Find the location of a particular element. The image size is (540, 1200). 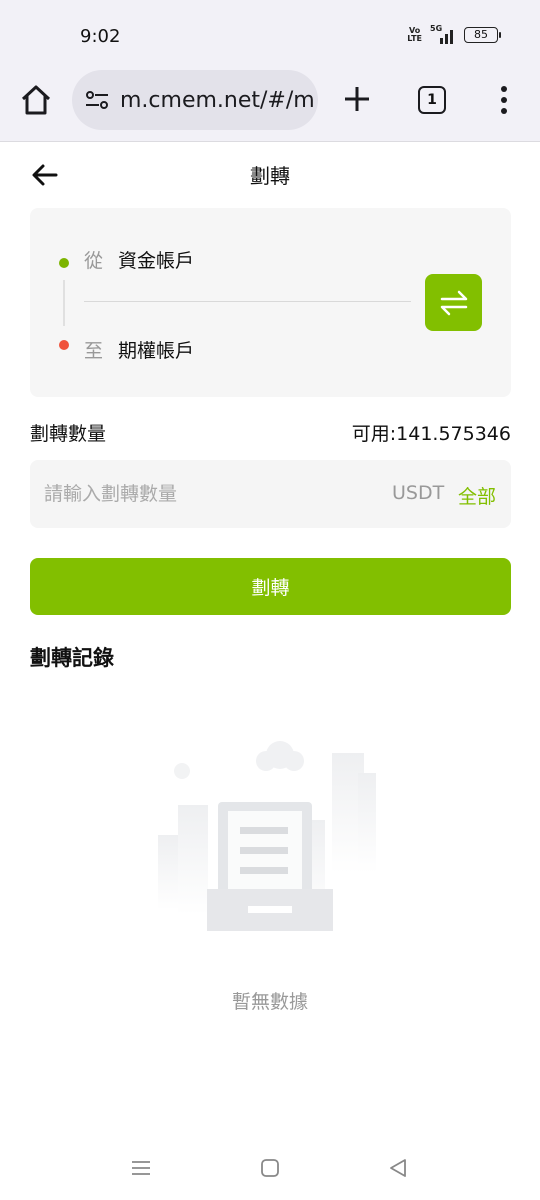

to-dot is located at coordinates (64, 345).